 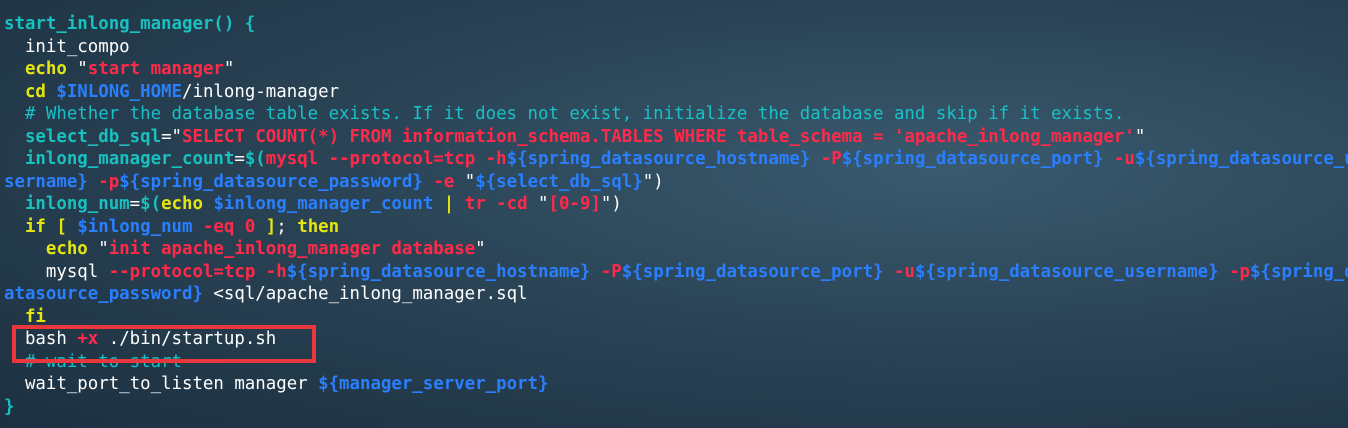 I want to click on code-token: inlong_manager_count, so click(x=119, y=159).